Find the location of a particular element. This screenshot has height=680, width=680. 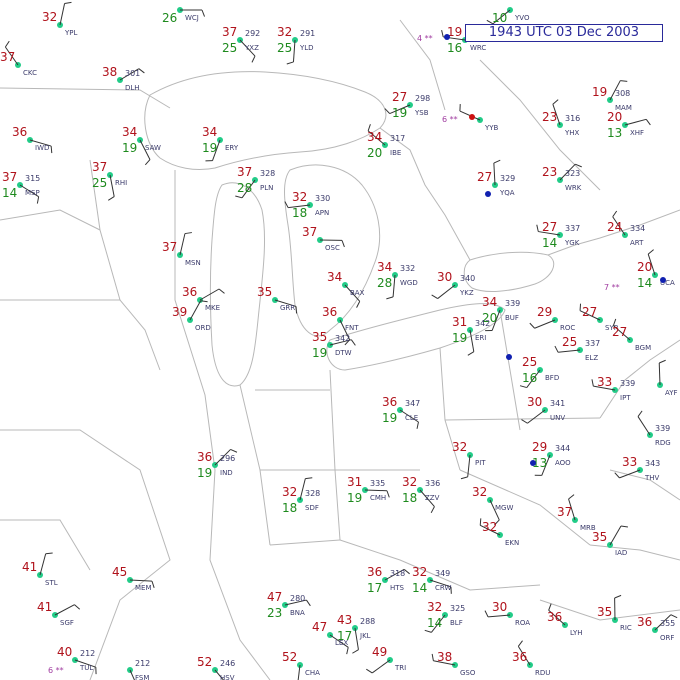

pressure-value: 316 is located at coordinates (572, 118).